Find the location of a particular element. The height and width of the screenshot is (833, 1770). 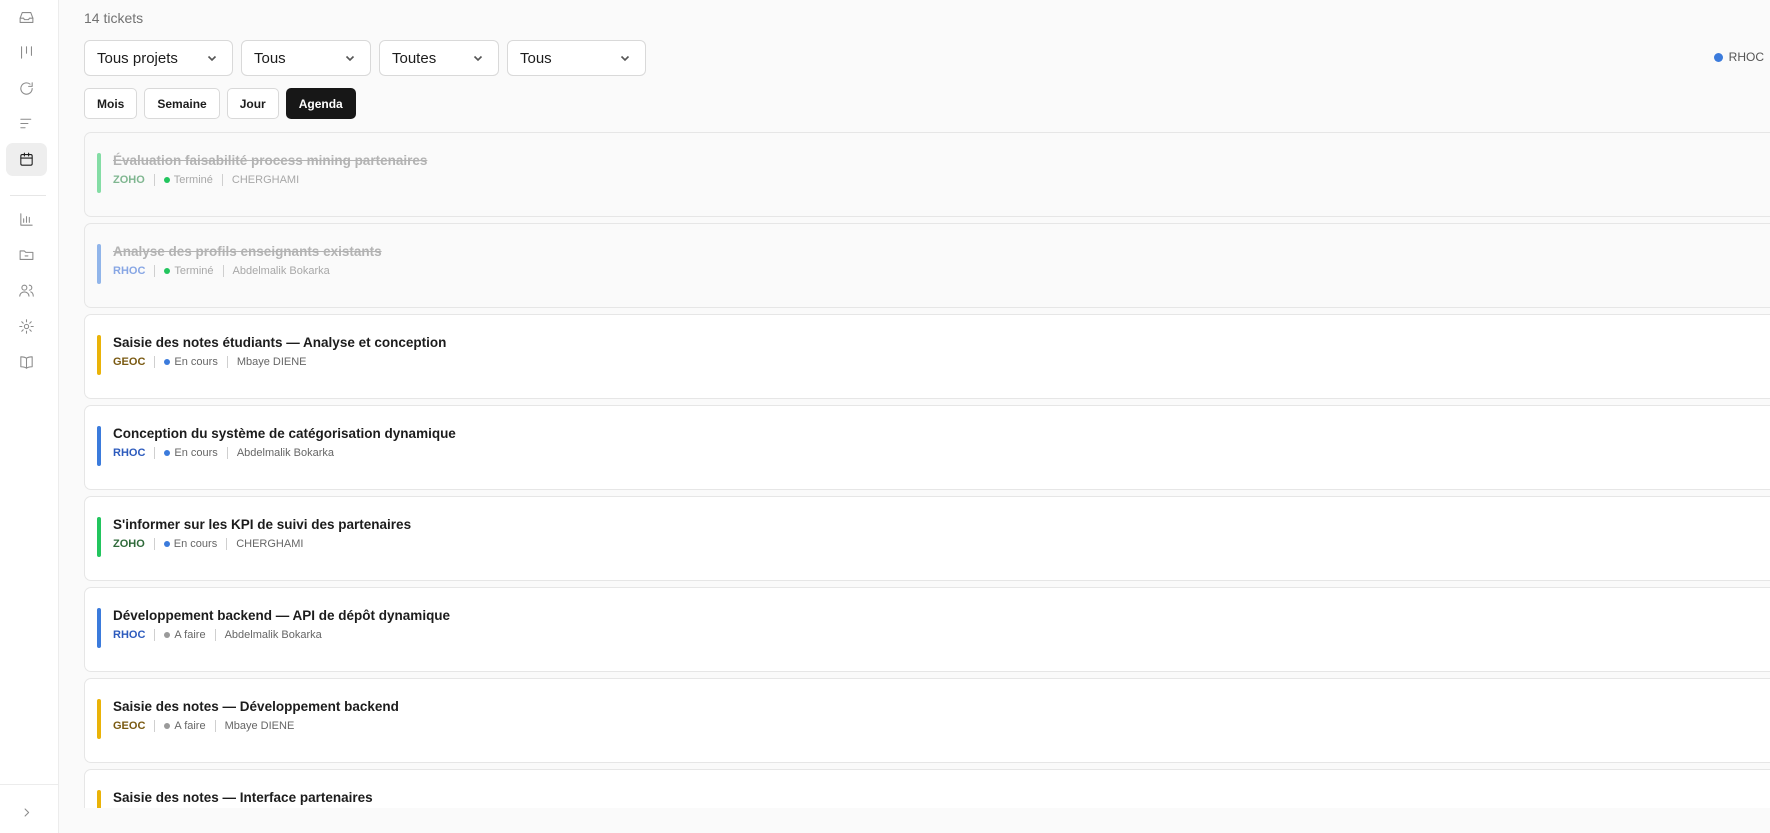

filter-bar: Tous projets Tous Toutes Tous is located at coordinates (365, 58).